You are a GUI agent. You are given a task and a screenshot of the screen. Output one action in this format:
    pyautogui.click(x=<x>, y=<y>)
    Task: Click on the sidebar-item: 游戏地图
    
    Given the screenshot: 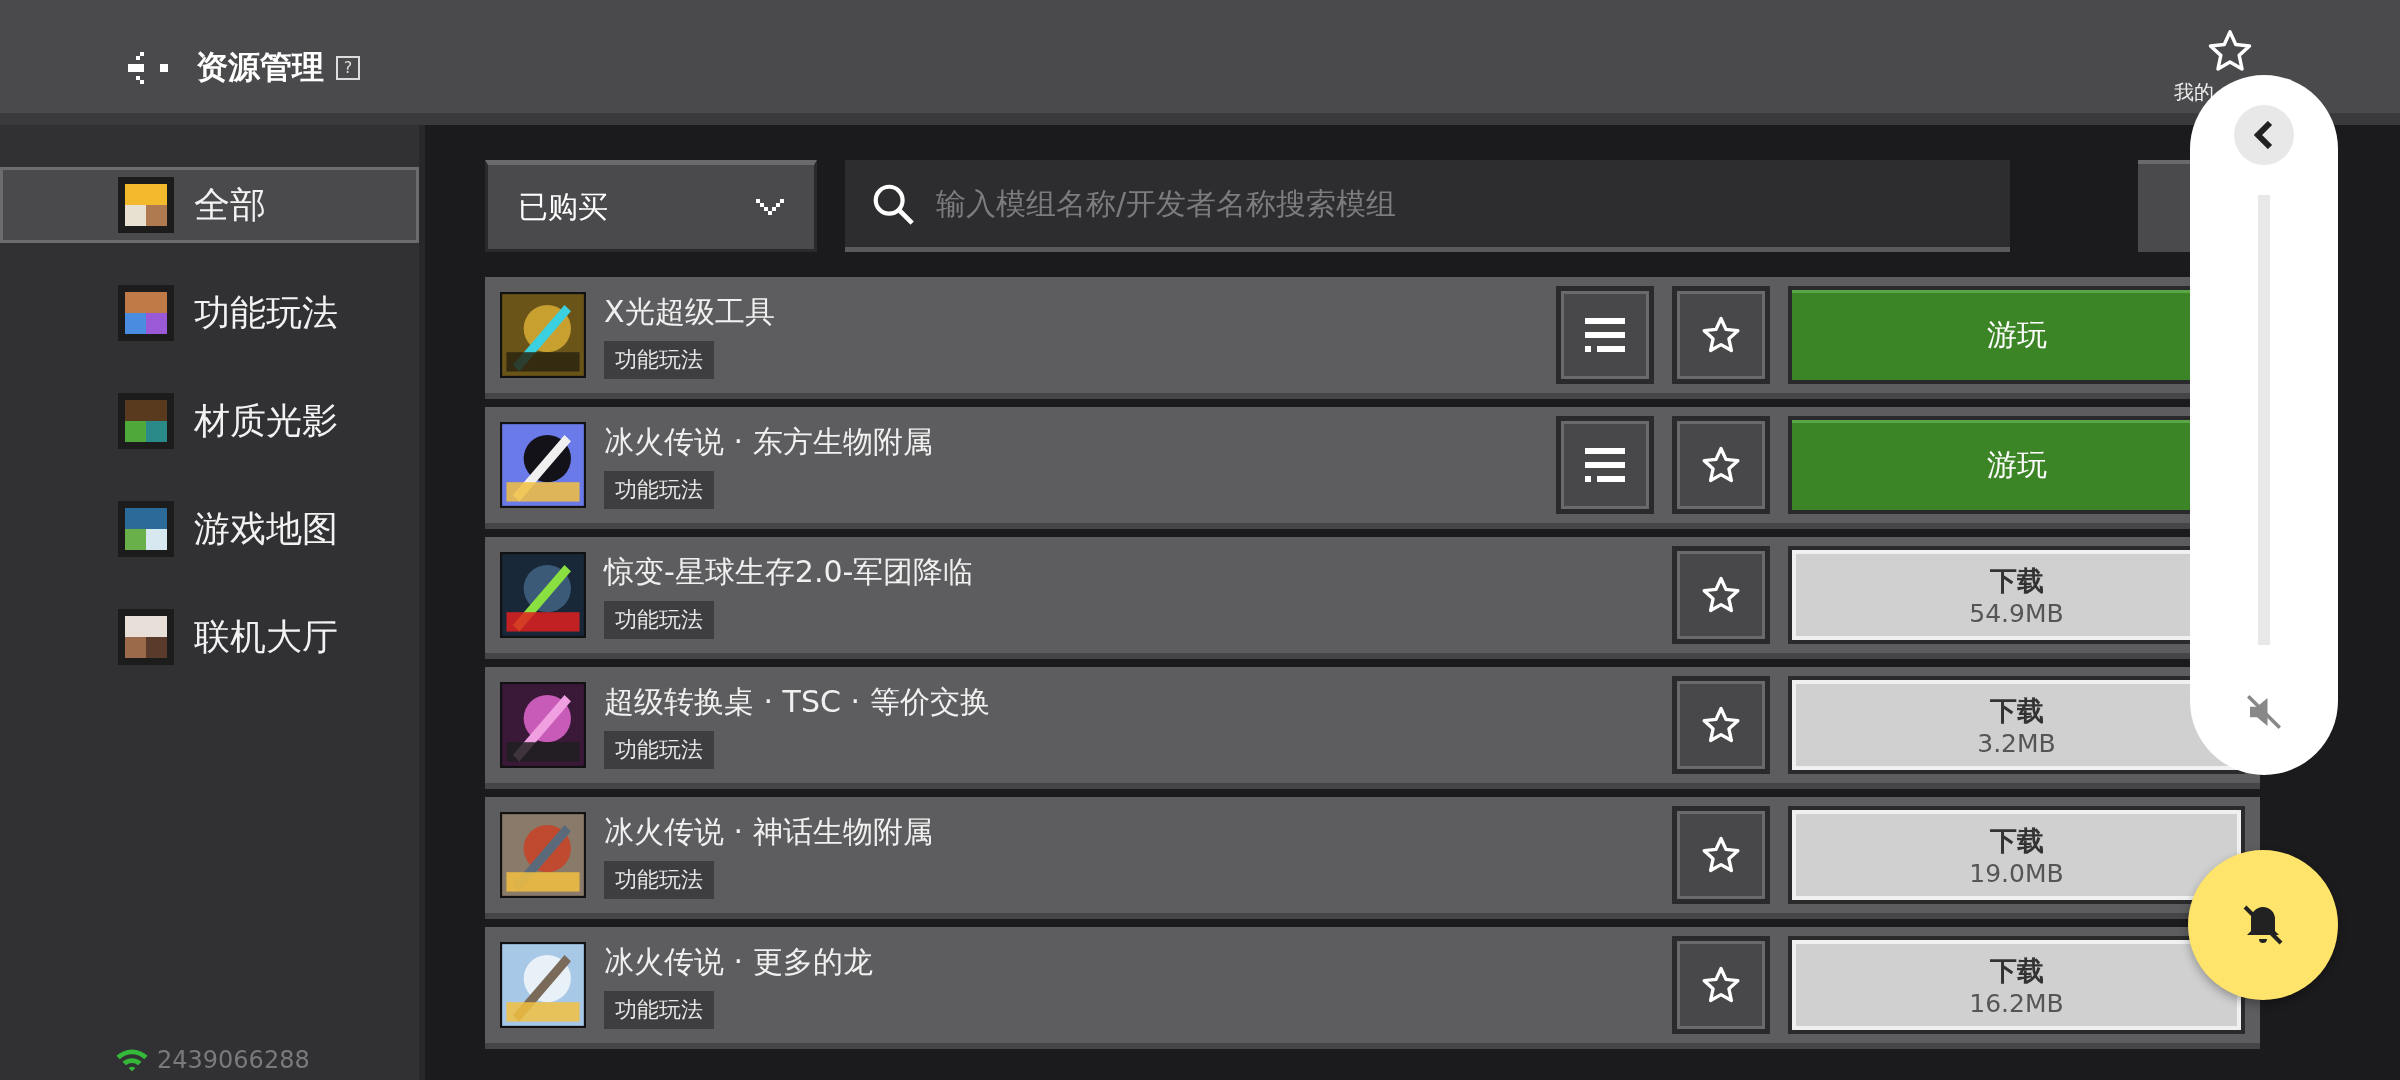 What is the action you would take?
    pyautogui.click(x=209, y=529)
    